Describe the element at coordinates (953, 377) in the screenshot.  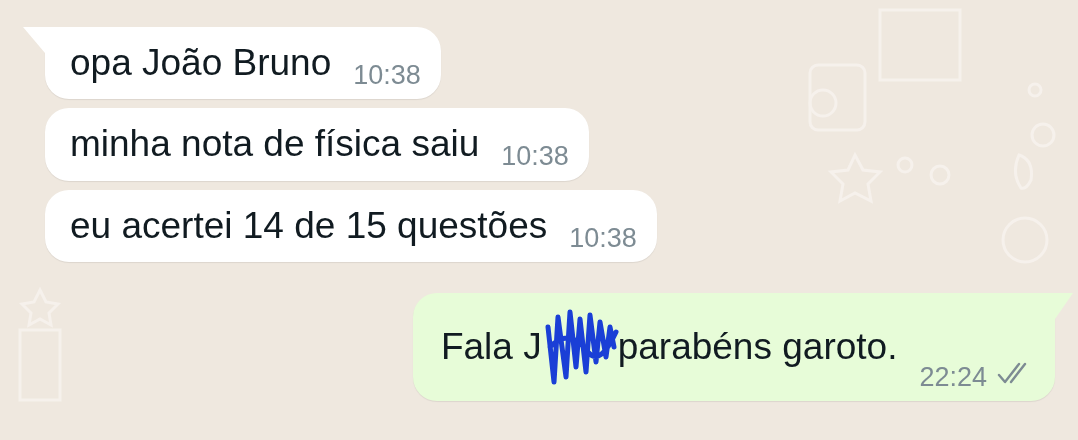
I see `message-time: 22:24` at that location.